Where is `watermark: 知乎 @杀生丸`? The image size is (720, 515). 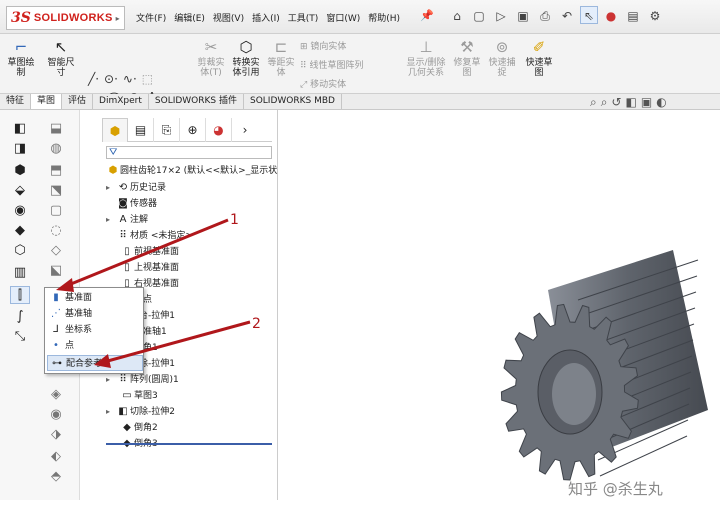
watermark: 知乎 @杀生丸 is located at coordinates (615, 489).